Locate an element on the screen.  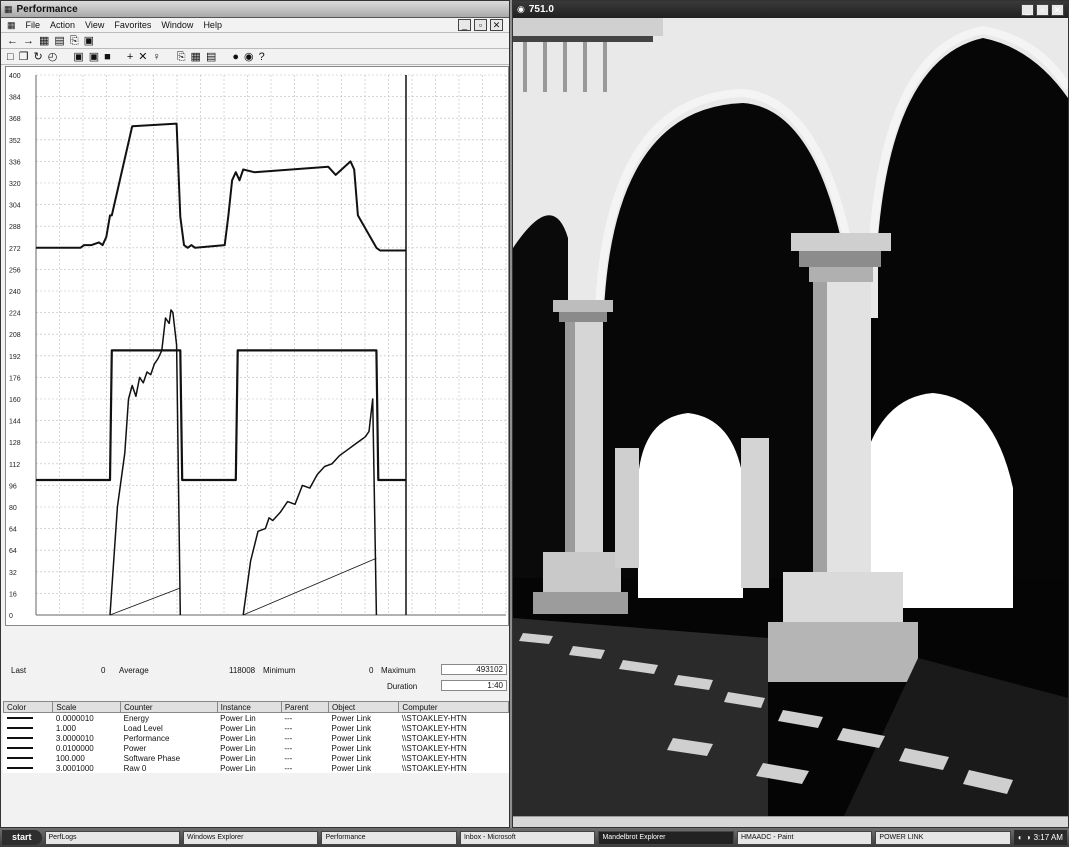
update-data-icon: ◉ is located at coordinates (249, 57).